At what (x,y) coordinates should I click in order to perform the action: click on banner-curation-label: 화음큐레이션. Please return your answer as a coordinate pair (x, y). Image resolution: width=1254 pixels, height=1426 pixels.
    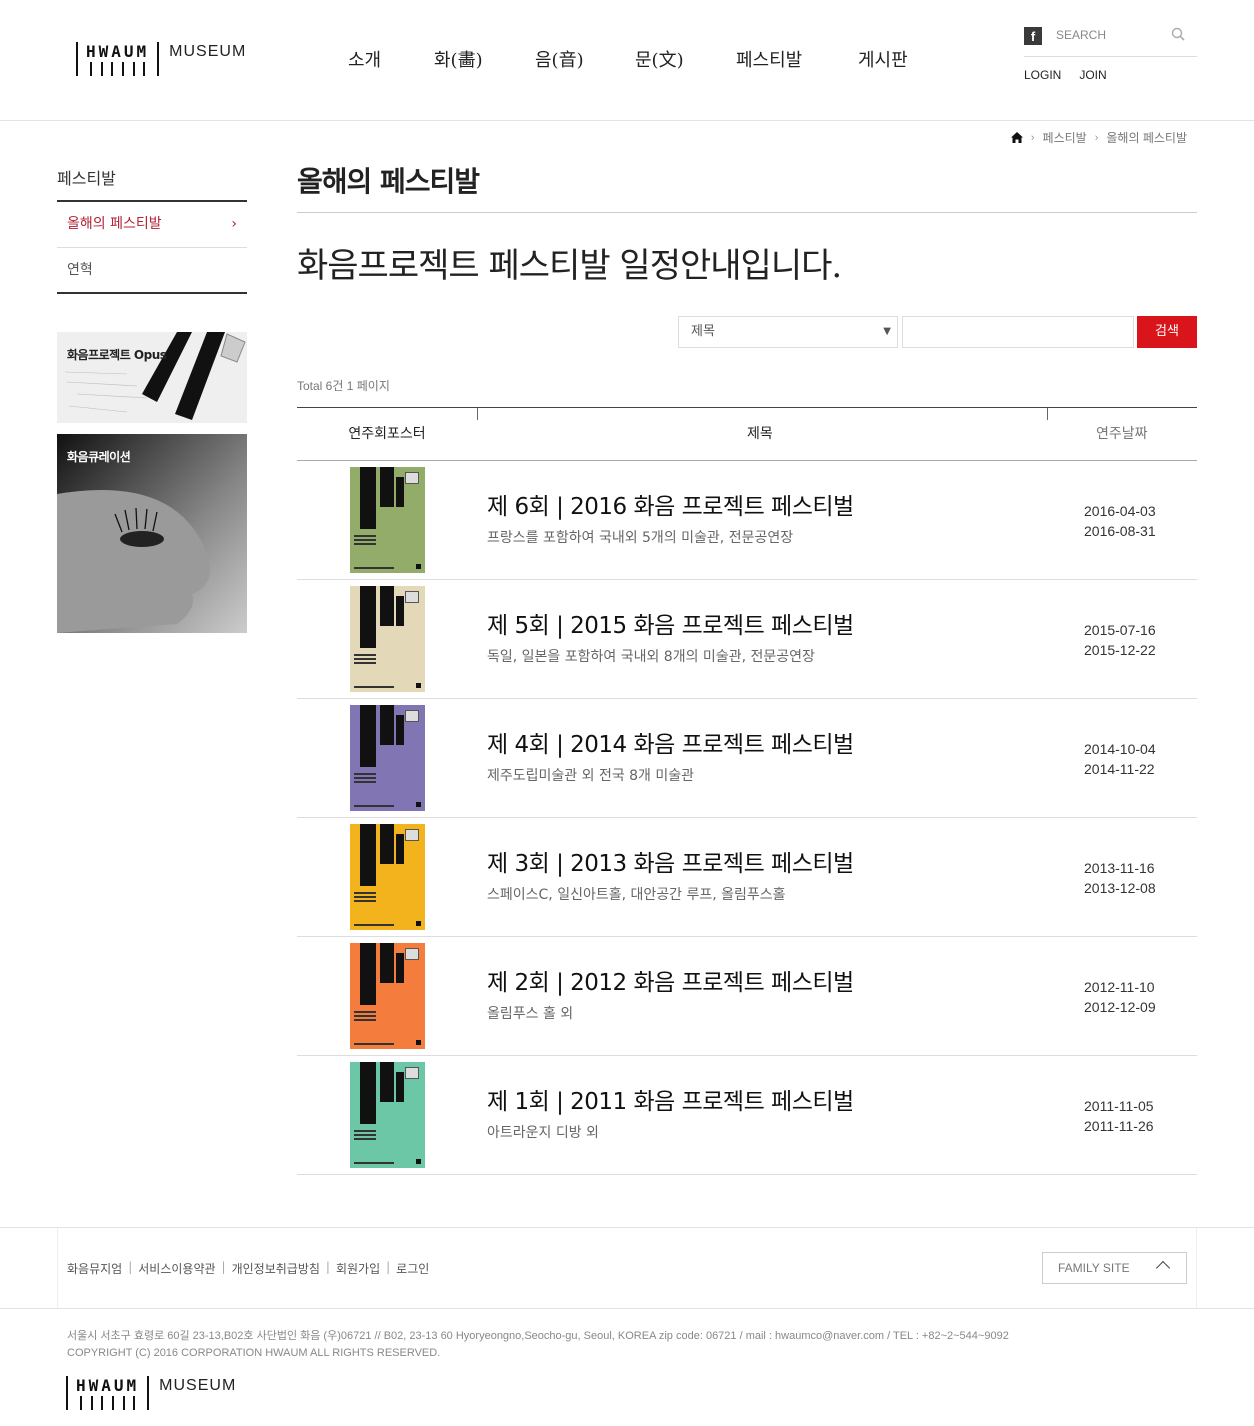
    Looking at the image, I should click on (99, 457).